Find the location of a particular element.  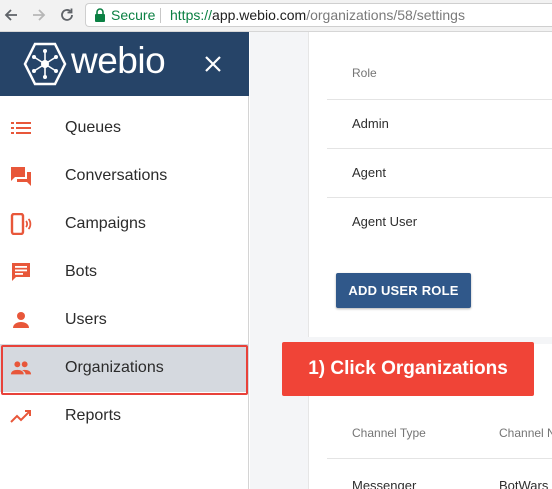

back-arrow-icon is located at coordinates (10, 15).